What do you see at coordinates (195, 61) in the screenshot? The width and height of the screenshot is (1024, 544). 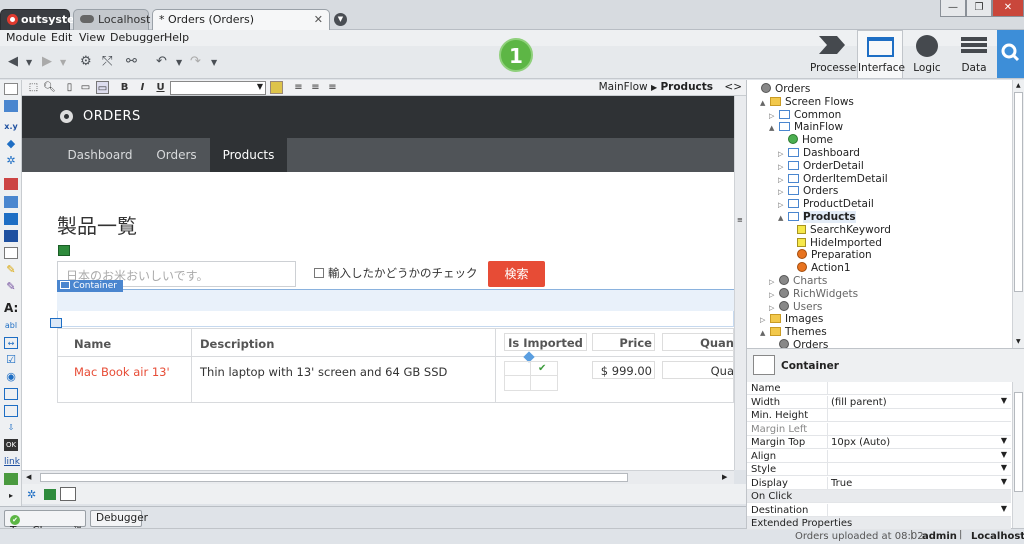 I see `redo-icon: ↷` at bounding box center [195, 61].